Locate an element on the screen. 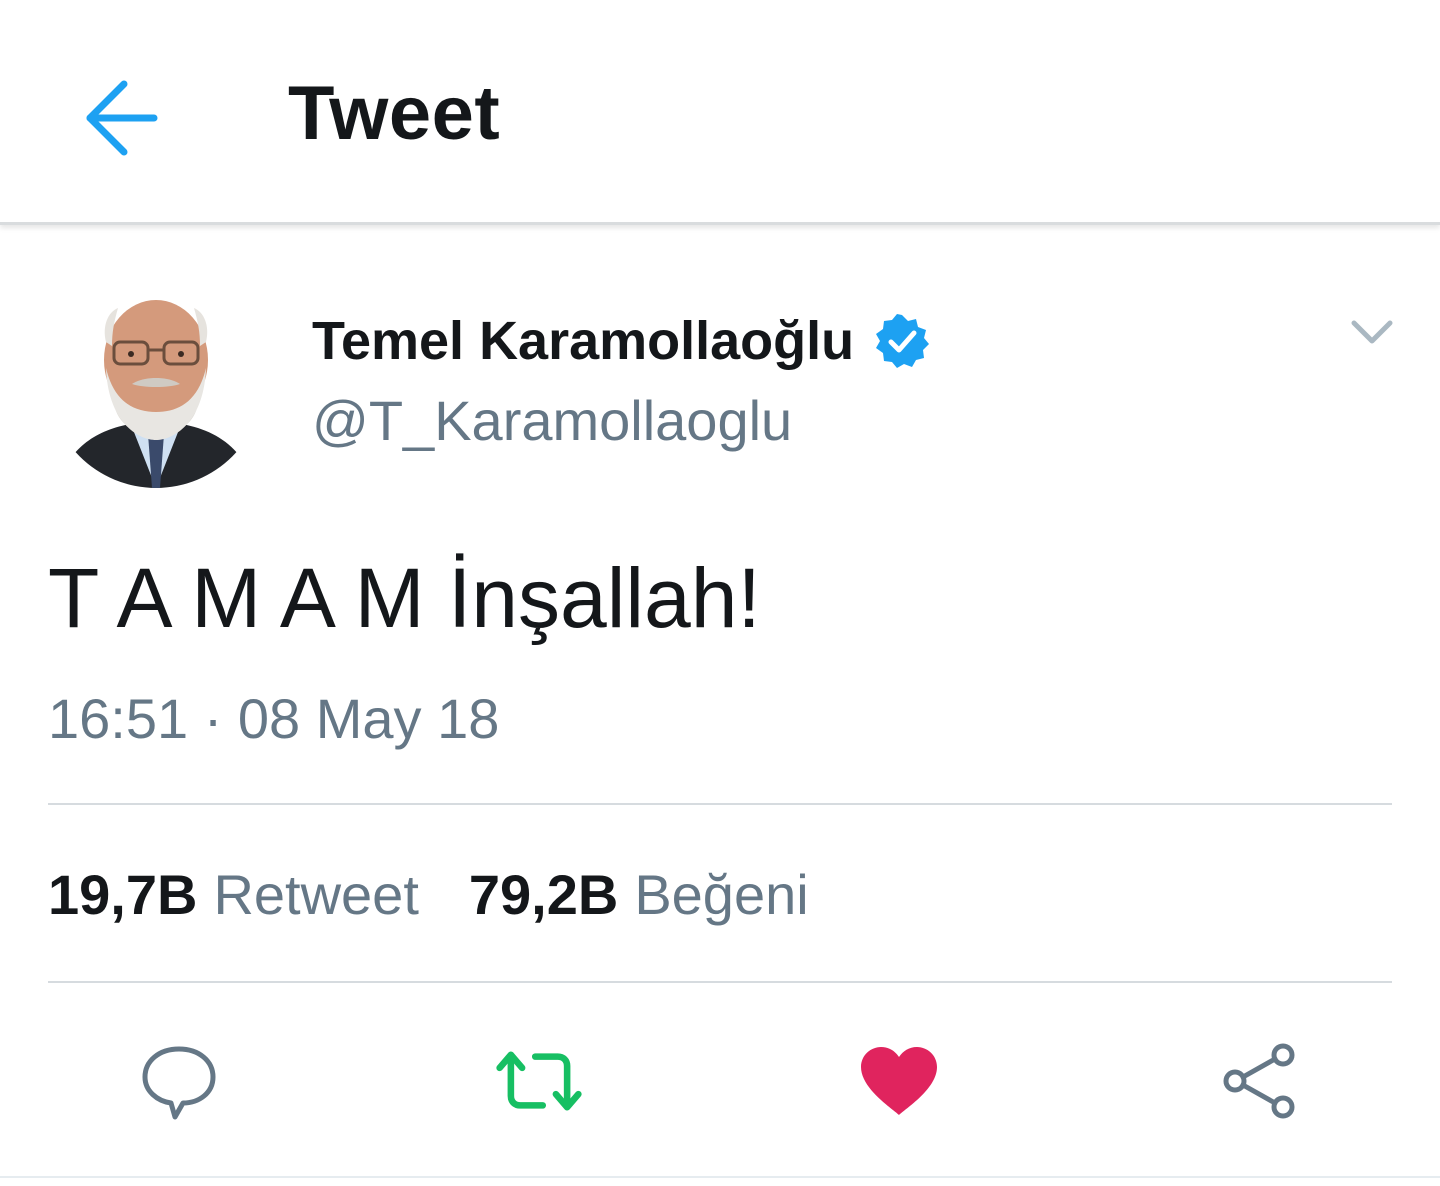 The height and width of the screenshot is (1186, 1440). share-button is located at coordinates (1259, 1081).